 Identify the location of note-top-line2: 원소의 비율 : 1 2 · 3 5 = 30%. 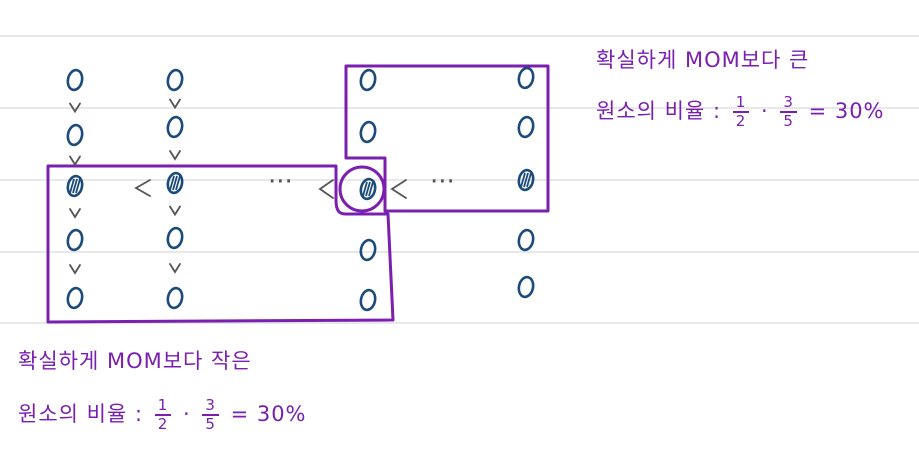
(740, 112).